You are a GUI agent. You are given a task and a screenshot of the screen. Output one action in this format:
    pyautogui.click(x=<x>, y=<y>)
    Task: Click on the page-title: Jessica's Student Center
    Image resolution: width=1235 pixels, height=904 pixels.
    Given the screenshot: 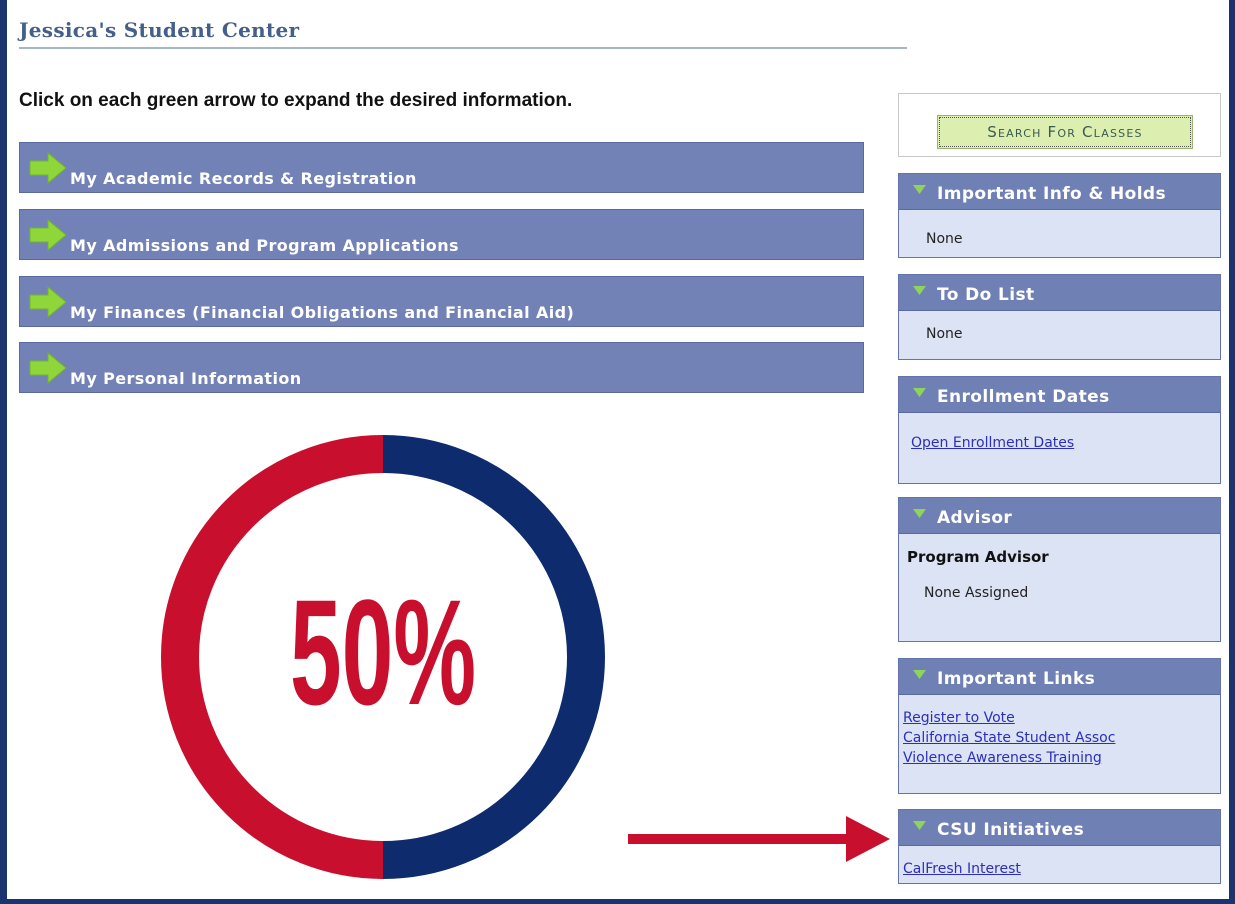 What is the action you would take?
    pyautogui.click(x=159, y=30)
    